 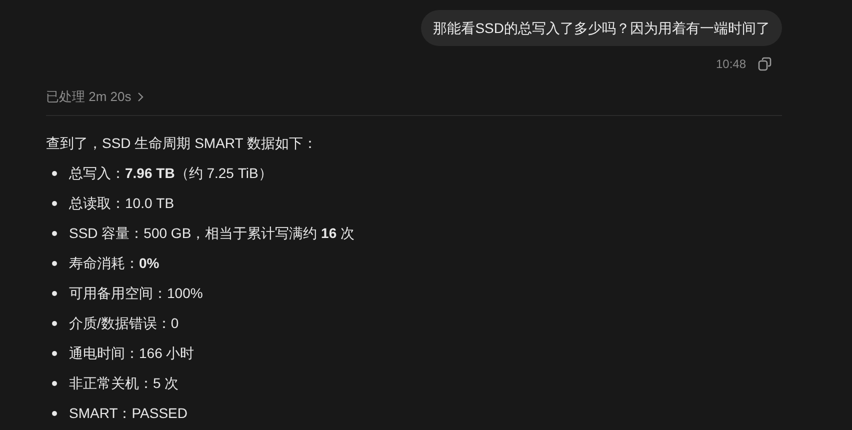 What do you see at coordinates (124, 383) in the screenshot?
I see `list-item-text: 非正常关机：5 次` at bounding box center [124, 383].